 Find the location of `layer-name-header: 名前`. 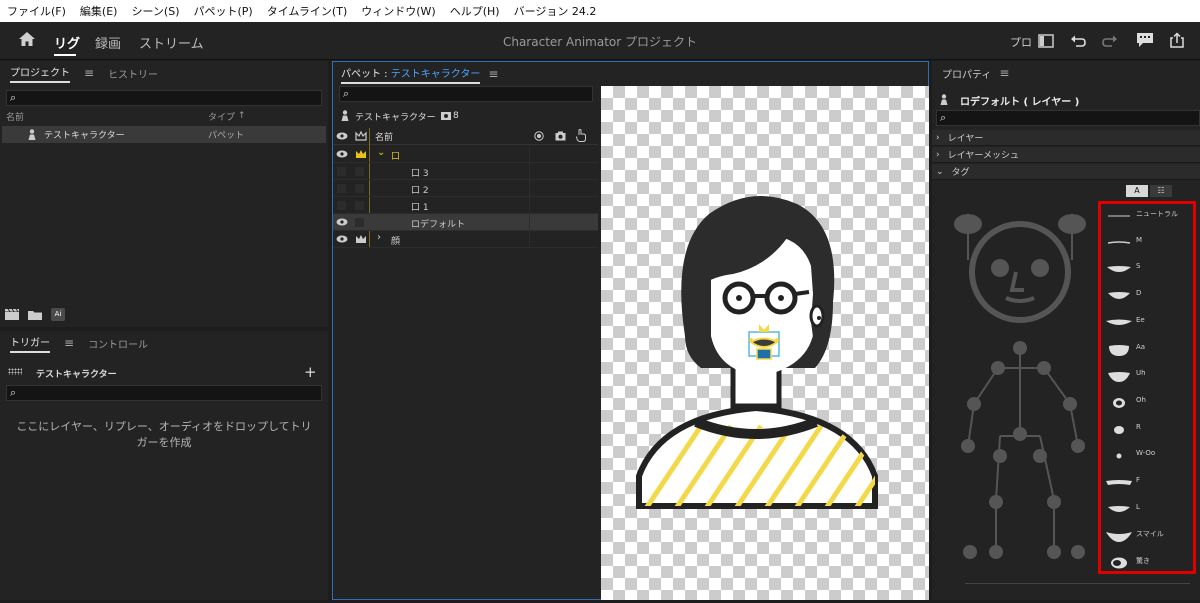

layer-name-header: 名前 is located at coordinates (384, 137).